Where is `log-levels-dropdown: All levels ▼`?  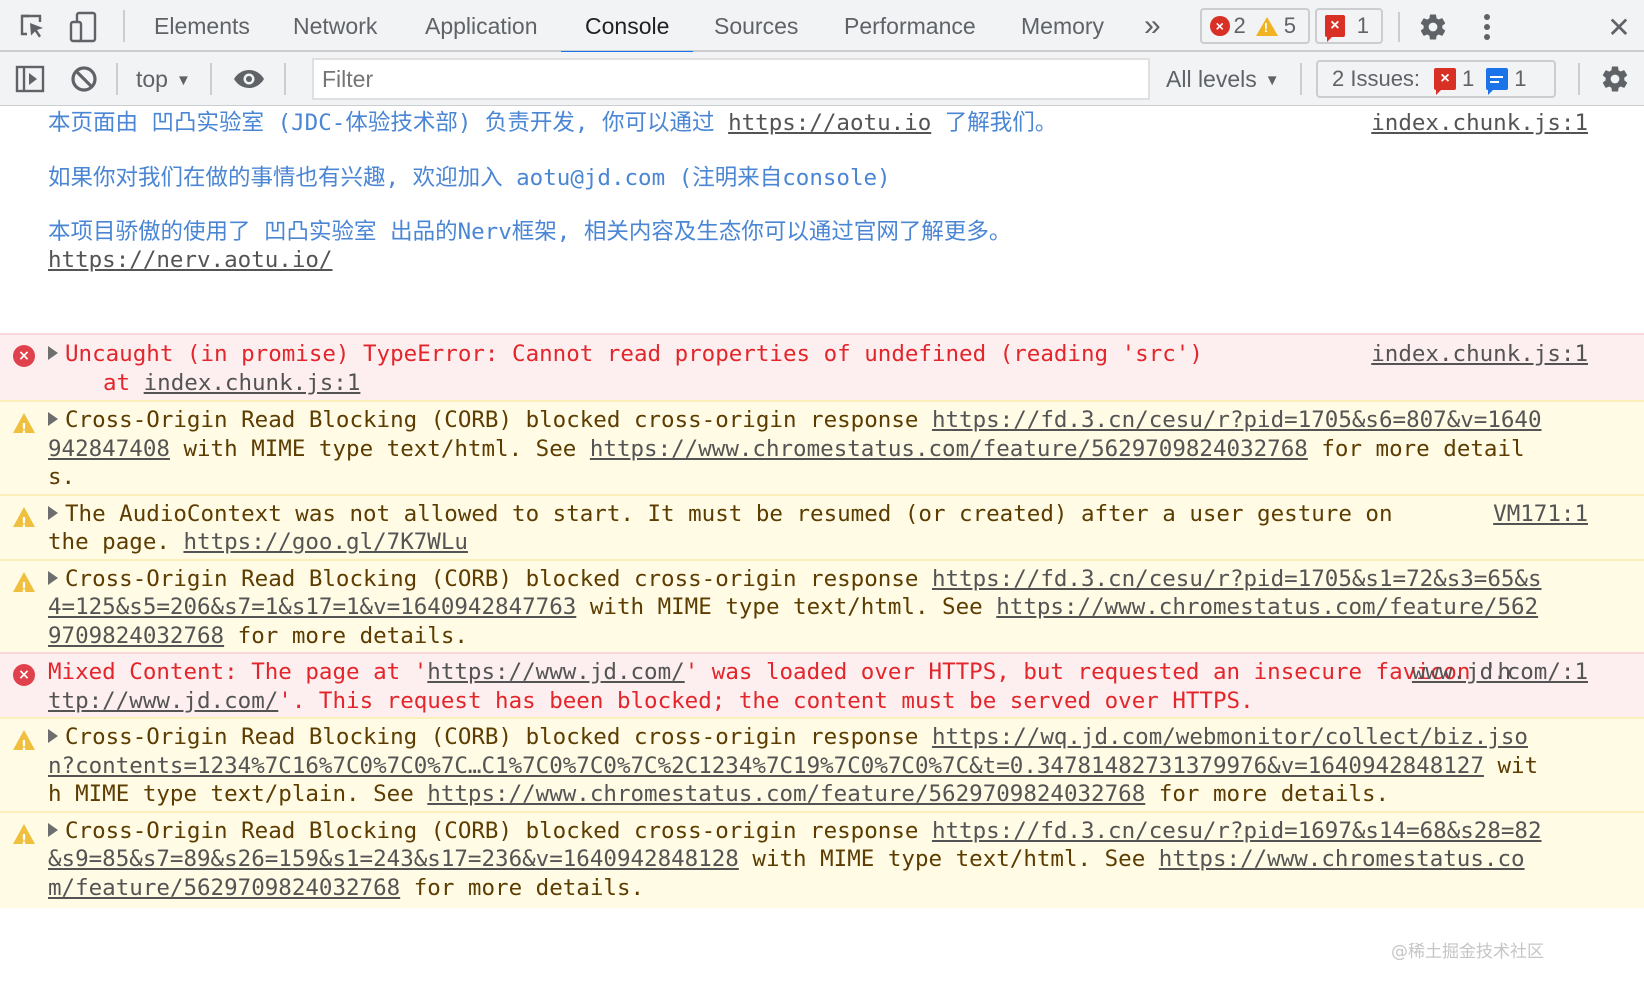 log-levels-dropdown: All levels ▼ is located at coordinates (1223, 79).